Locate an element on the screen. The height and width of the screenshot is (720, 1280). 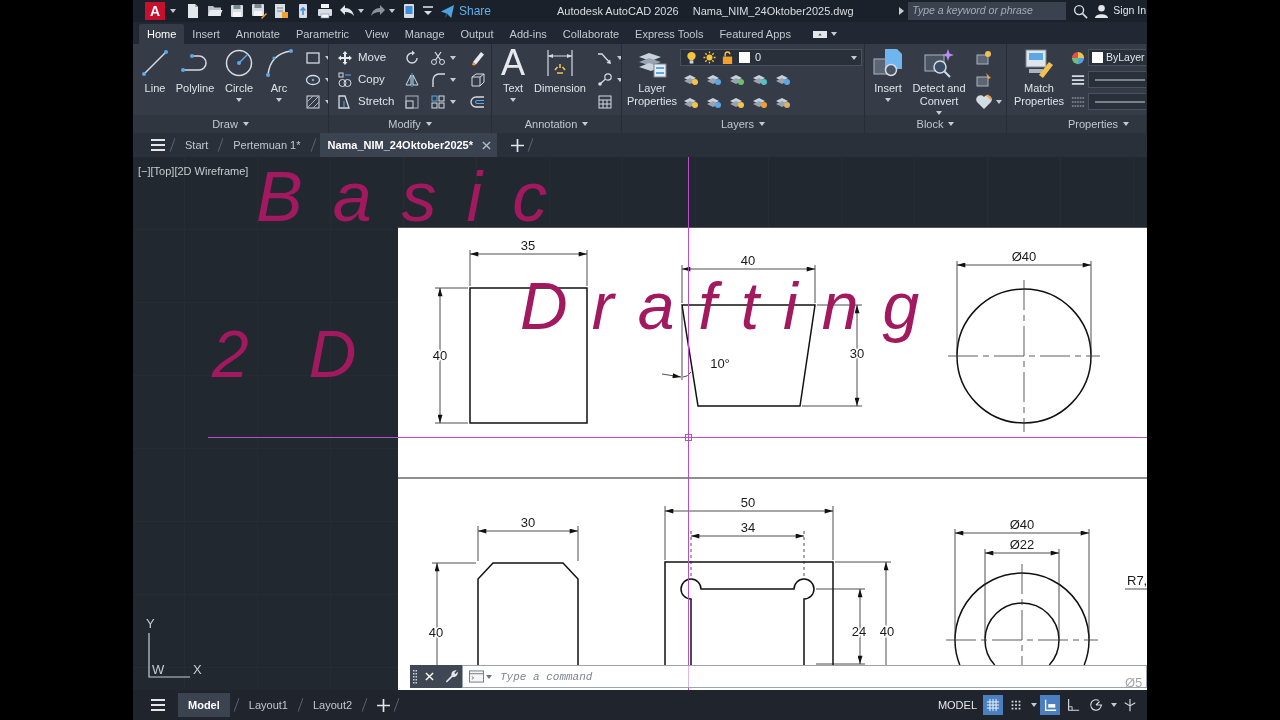
dimension-label: 35 is located at coordinates (528, 245).